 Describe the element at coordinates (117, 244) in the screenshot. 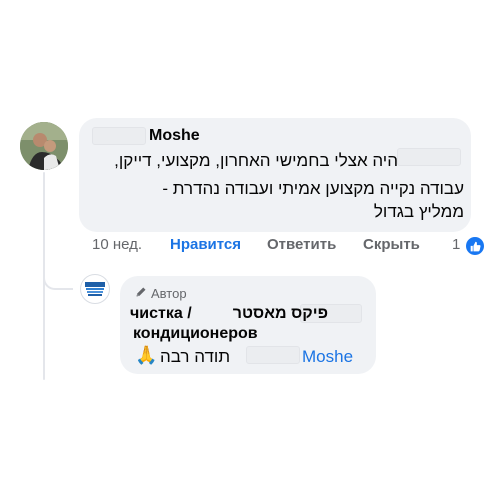

I see `comment-time: 10 нед.` at that location.